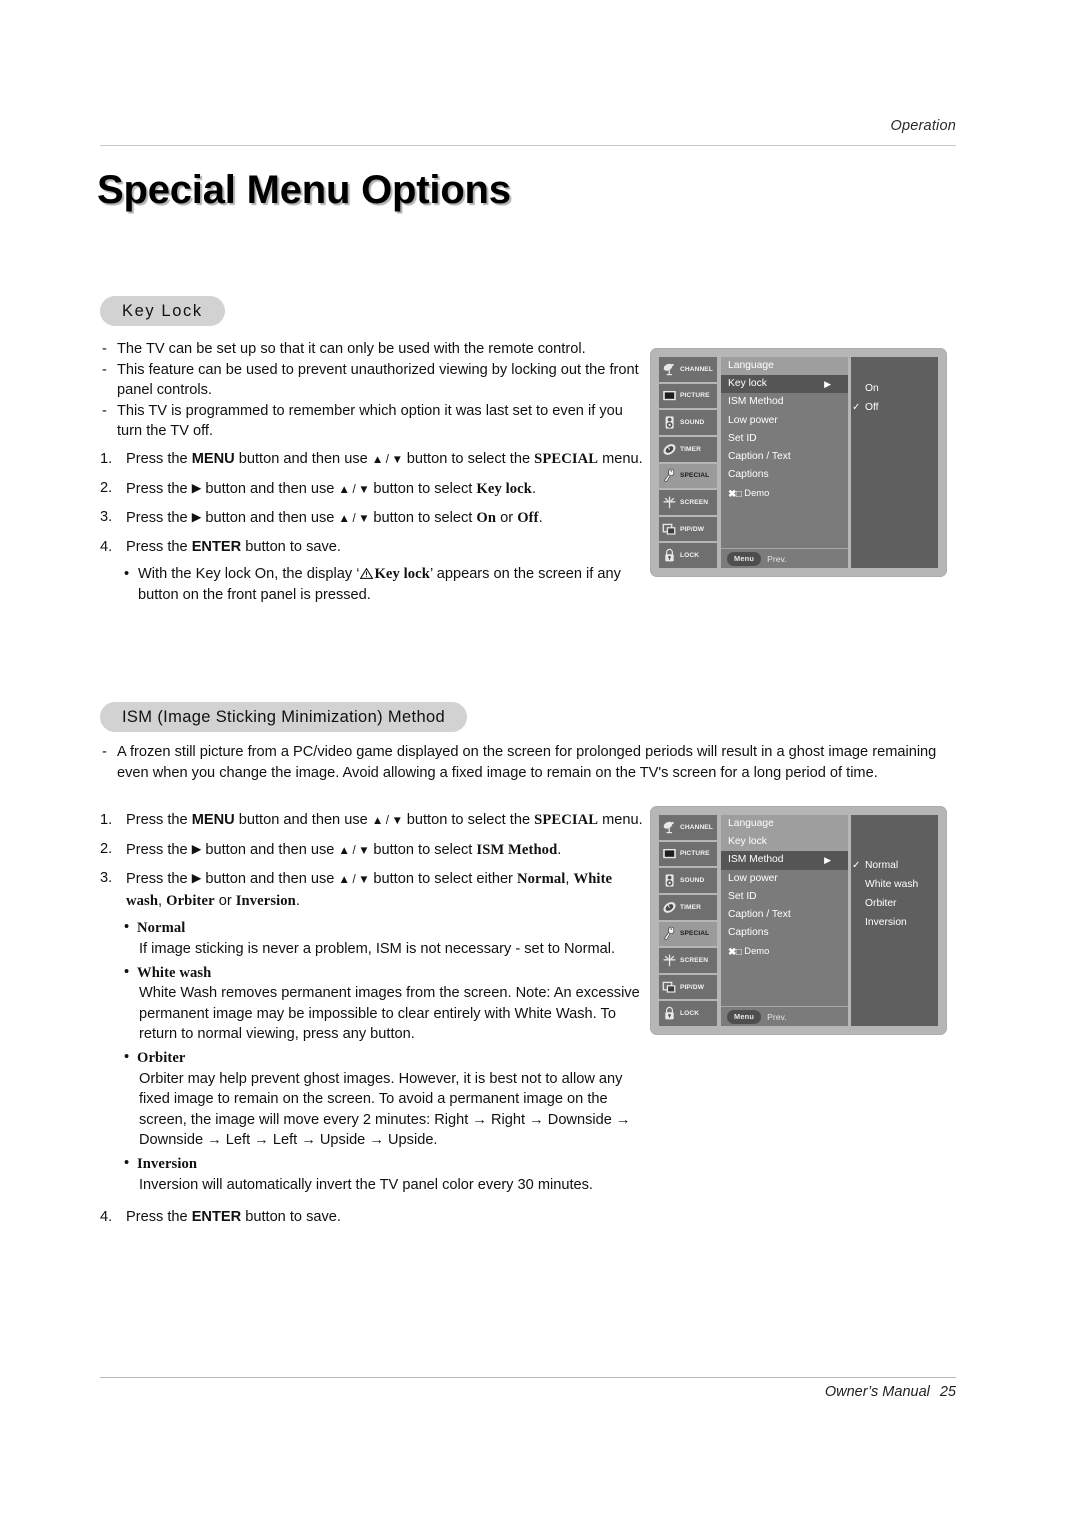  What do you see at coordinates (784, 384) in the screenshot?
I see `osd-menu-item-key-lock: Key lock ▶` at bounding box center [784, 384].